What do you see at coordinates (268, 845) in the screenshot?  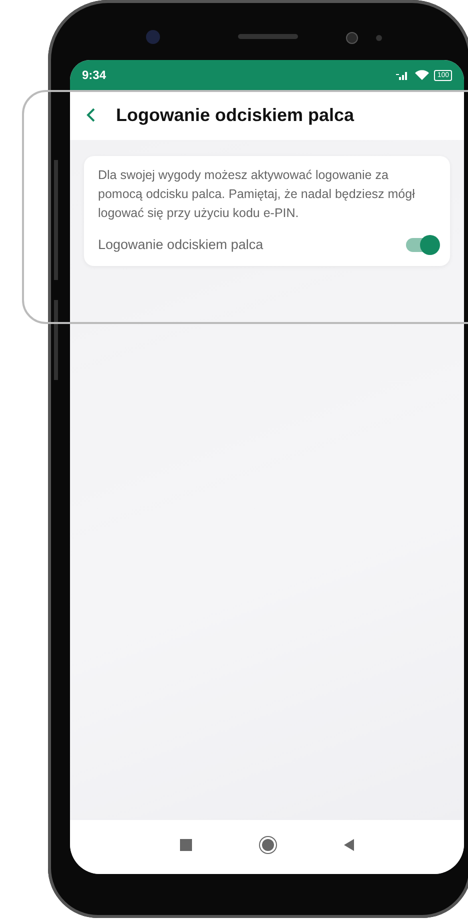 I see `home-icon` at bounding box center [268, 845].